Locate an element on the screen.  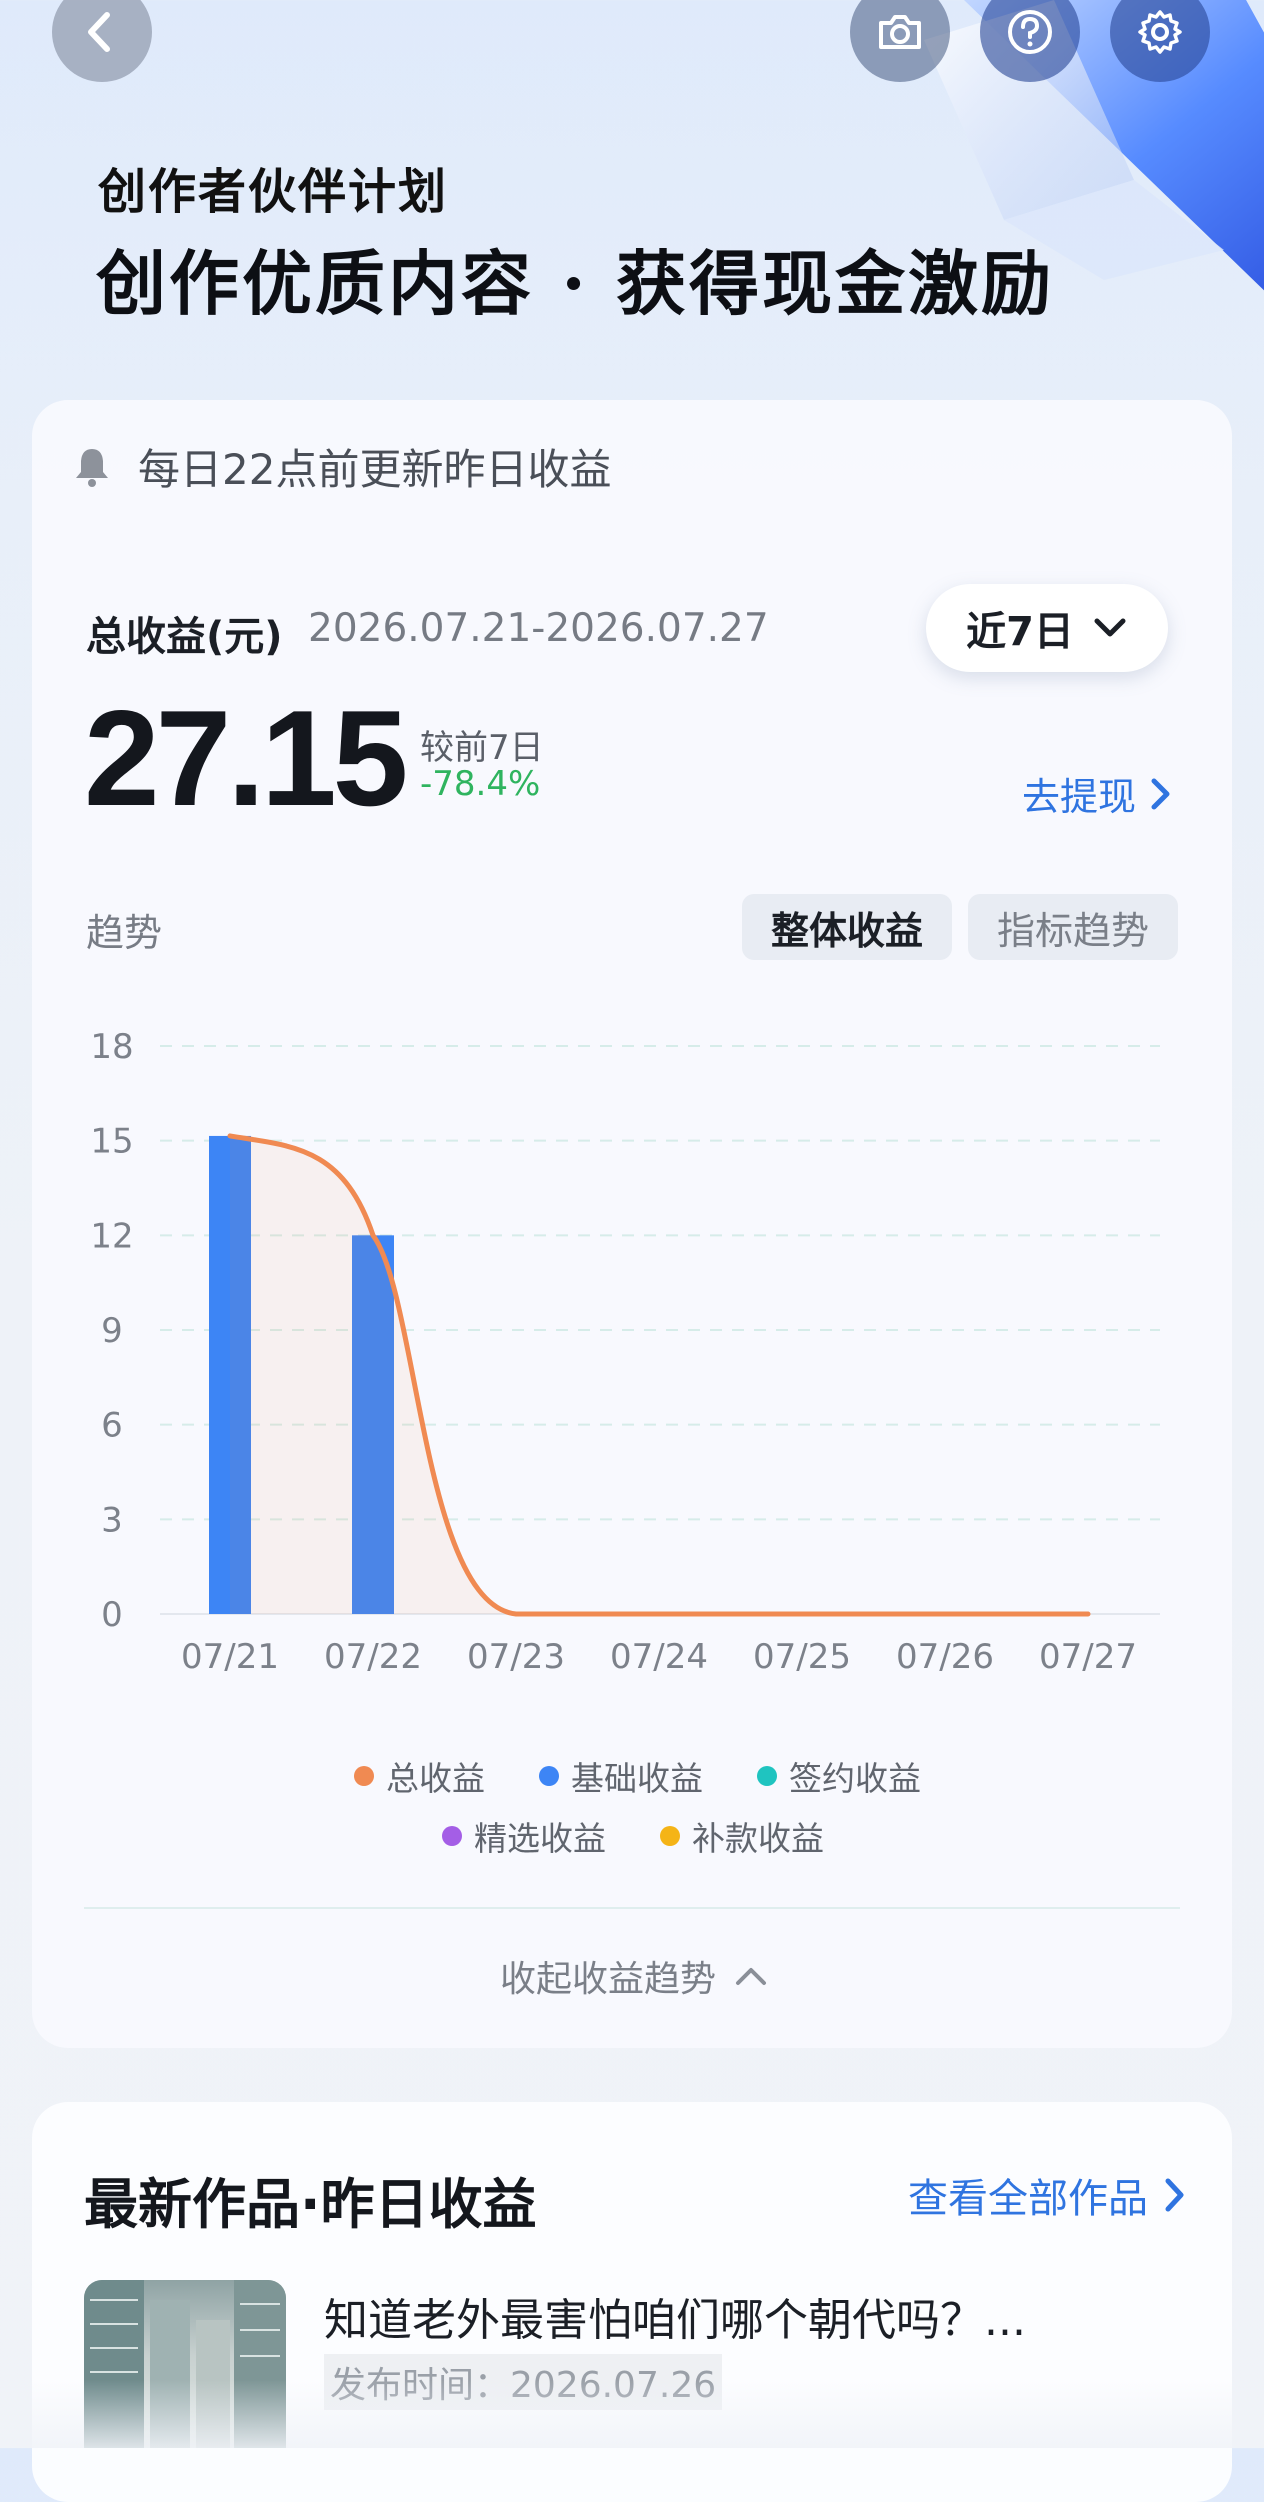
legend-label: 总收益 is located at coordinates (435, 1778).